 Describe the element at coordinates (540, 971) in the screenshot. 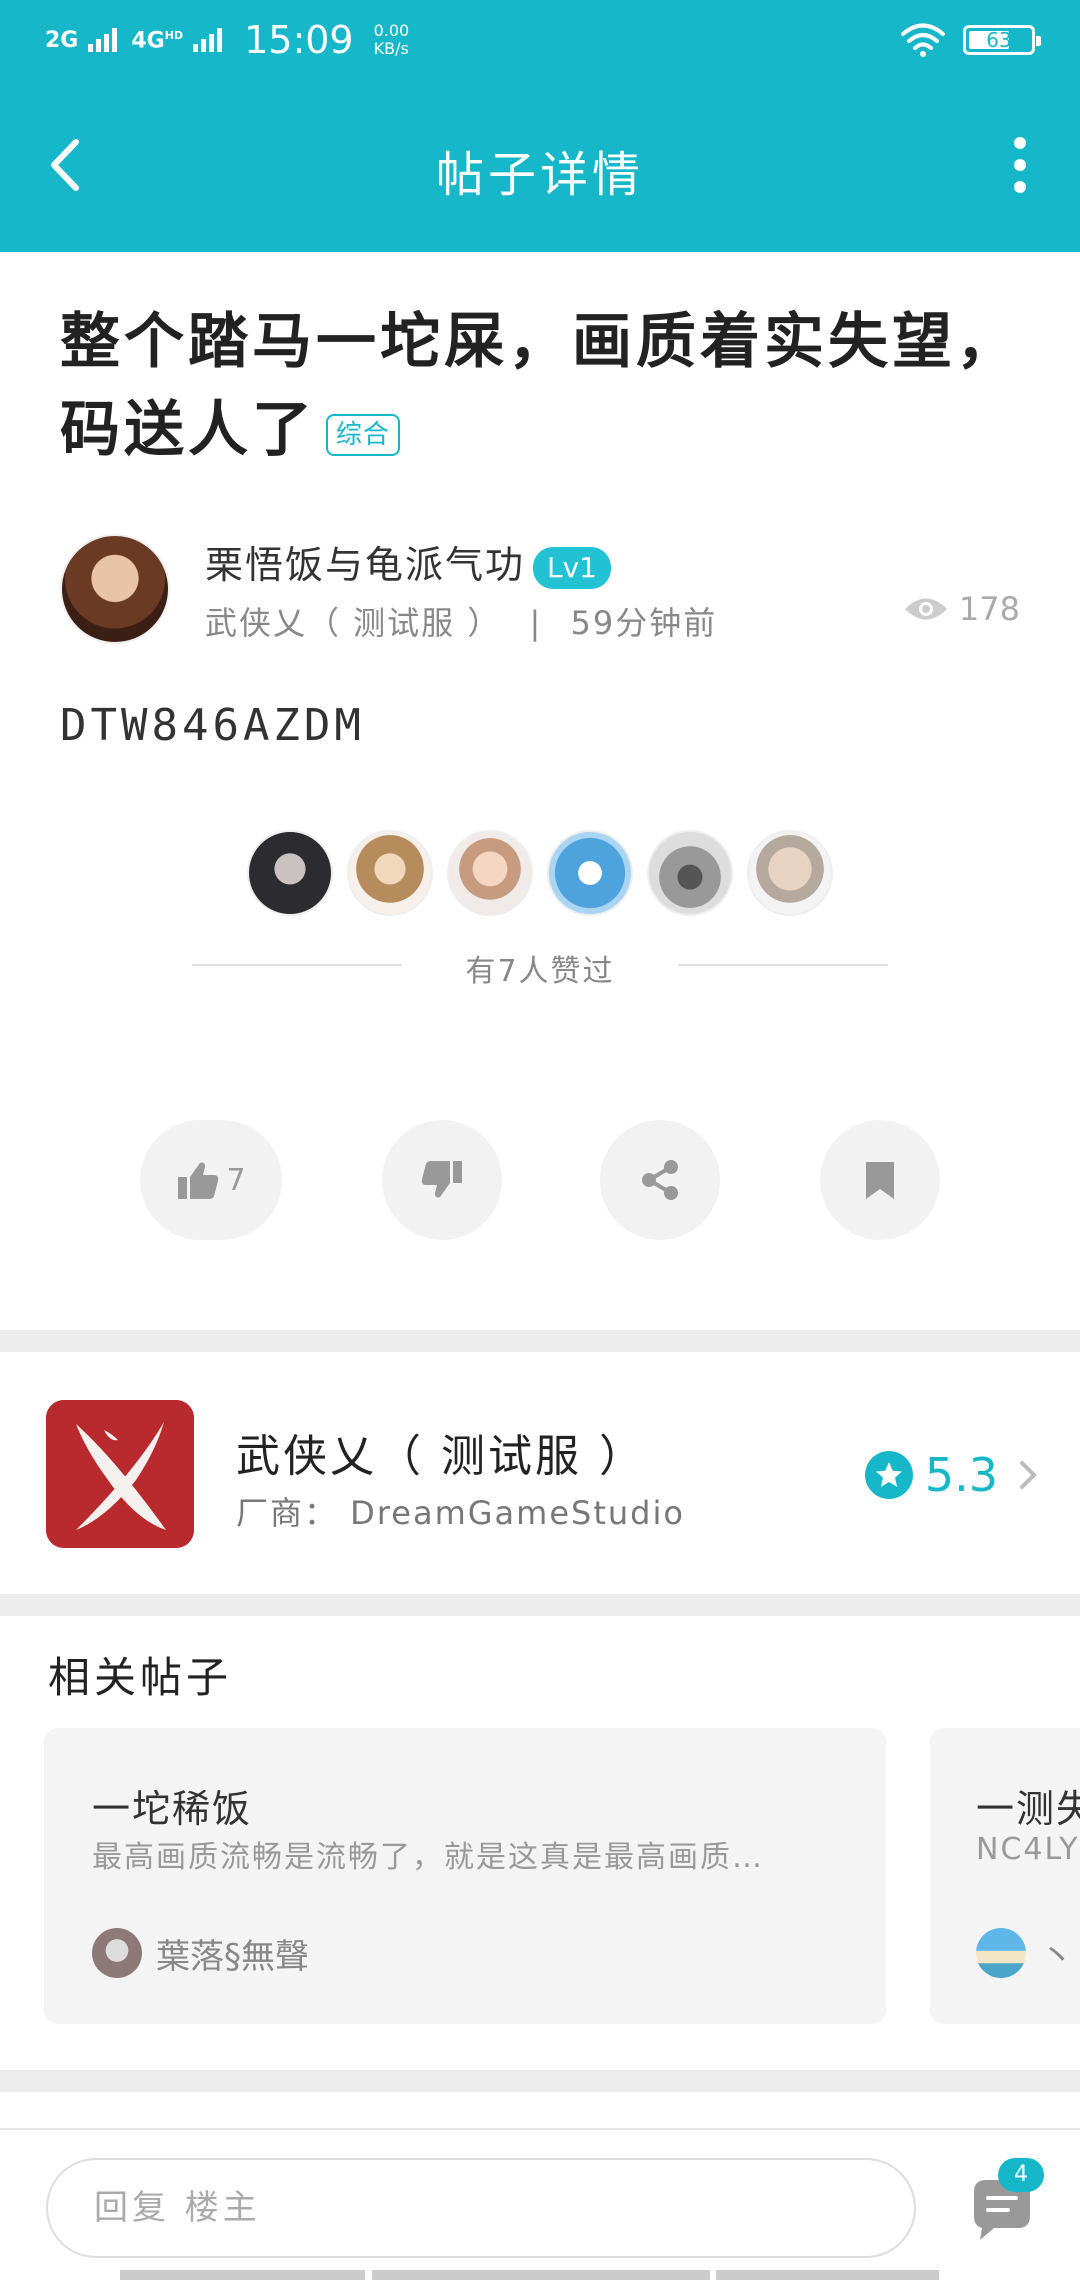

I see `likes-text: 有7人赞过` at that location.